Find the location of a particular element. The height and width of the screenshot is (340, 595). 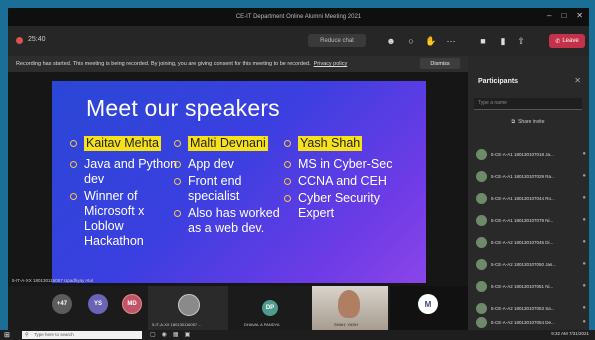

chat-icon: ○ is located at coordinates (411, 41).